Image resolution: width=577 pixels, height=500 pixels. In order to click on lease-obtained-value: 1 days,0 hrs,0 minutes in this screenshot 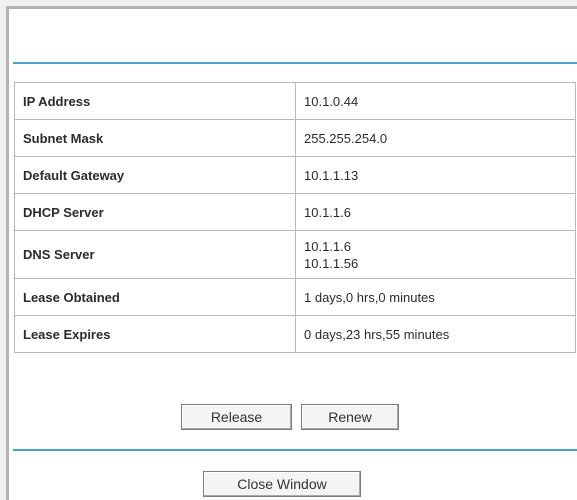, I will do `click(435, 297)`.